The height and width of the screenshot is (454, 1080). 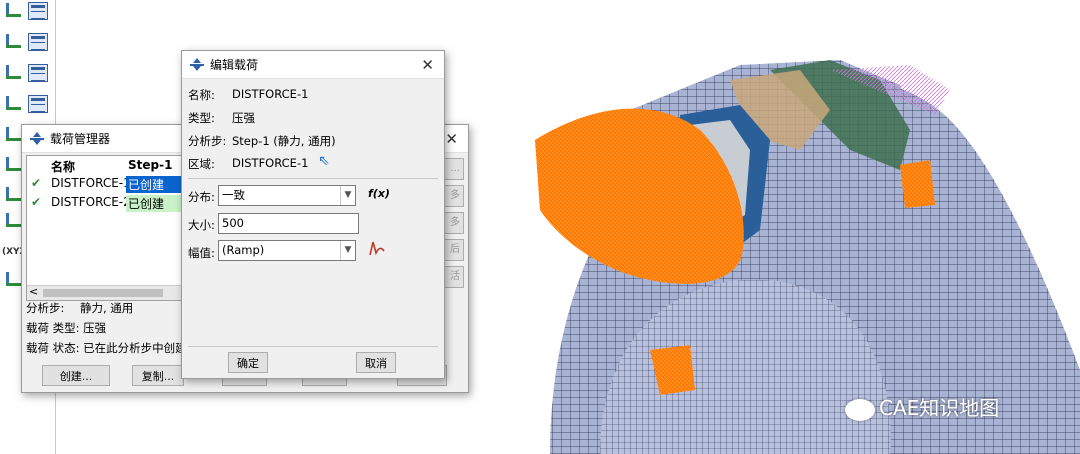 I want to click on cursor-select-icon, so click(x=13, y=195).